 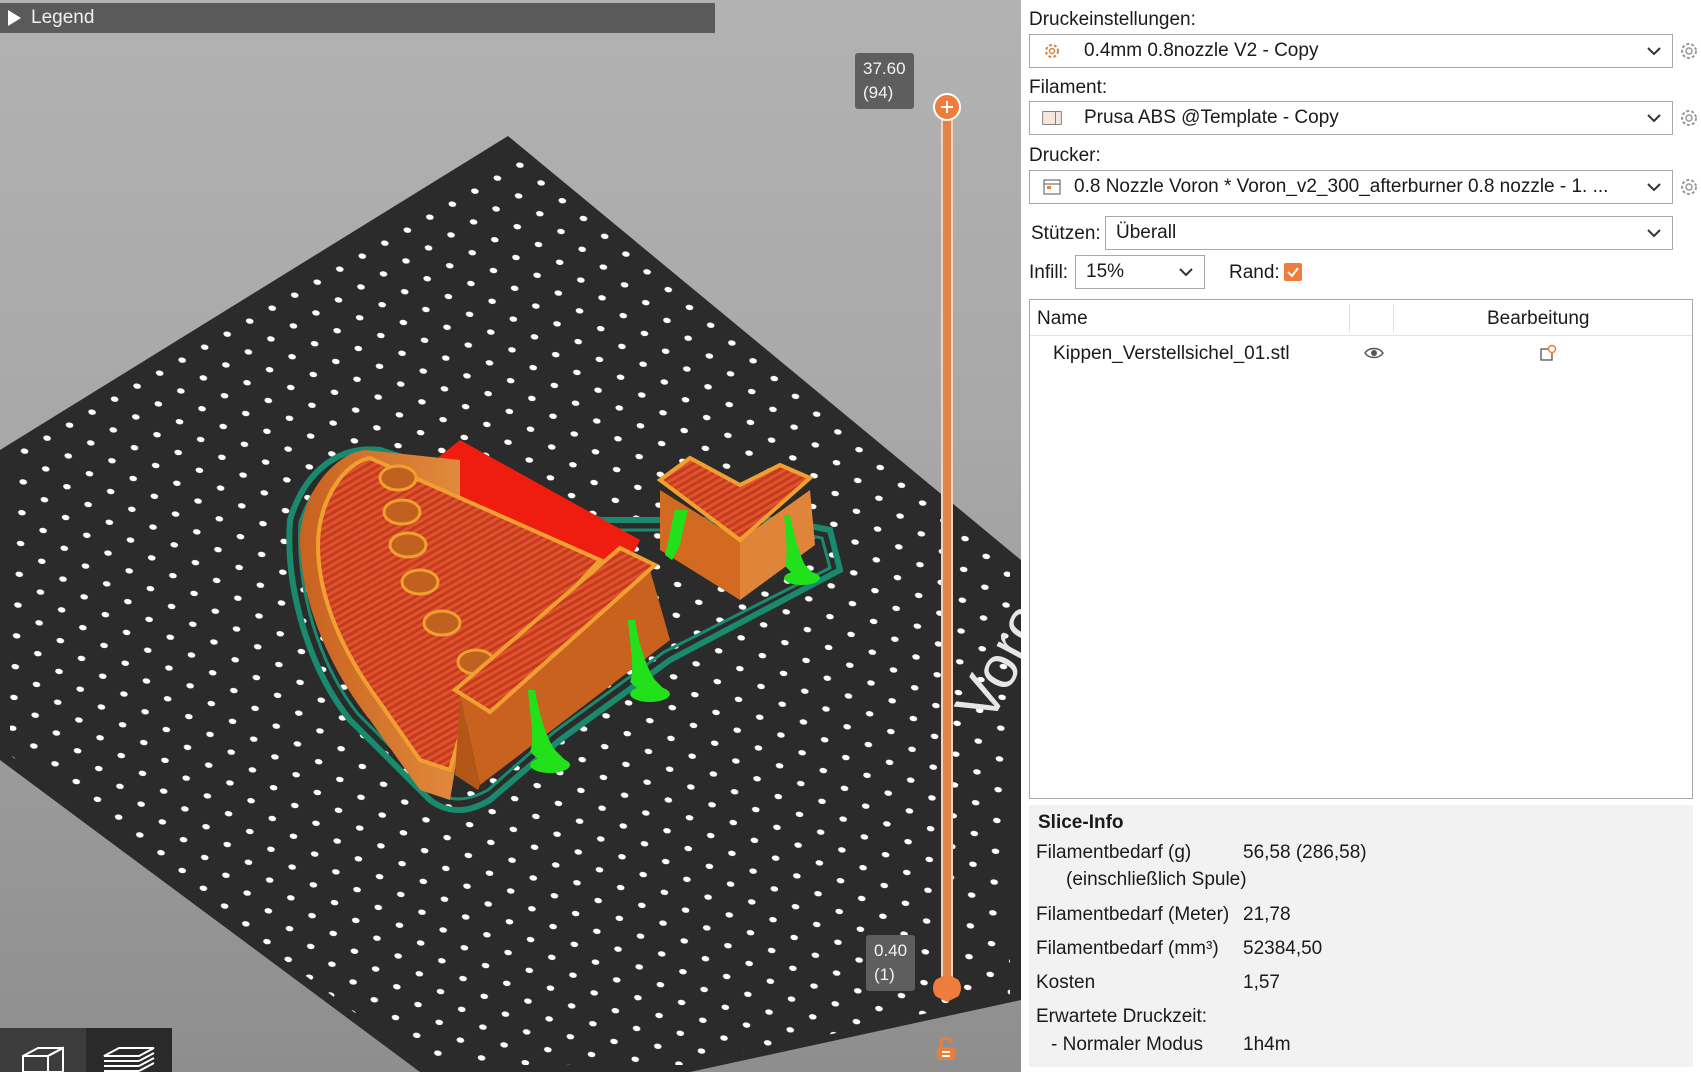 I want to click on slice-info-label: Filamentbedarf (g), so click(x=1114, y=852).